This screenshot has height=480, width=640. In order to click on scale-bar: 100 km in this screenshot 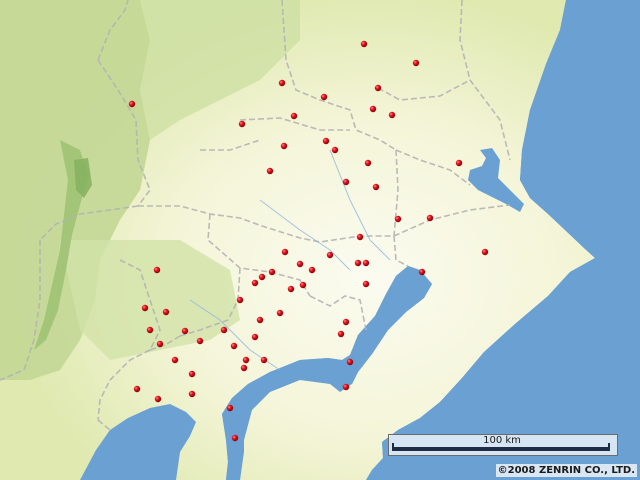, I will do `click(503, 445)`.